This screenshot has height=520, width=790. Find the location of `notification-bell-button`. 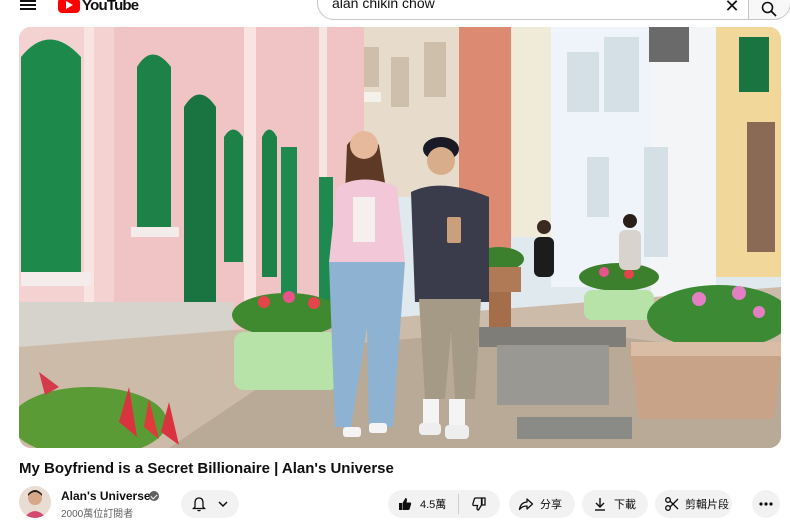

notification-bell-button is located at coordinates (210, 504).